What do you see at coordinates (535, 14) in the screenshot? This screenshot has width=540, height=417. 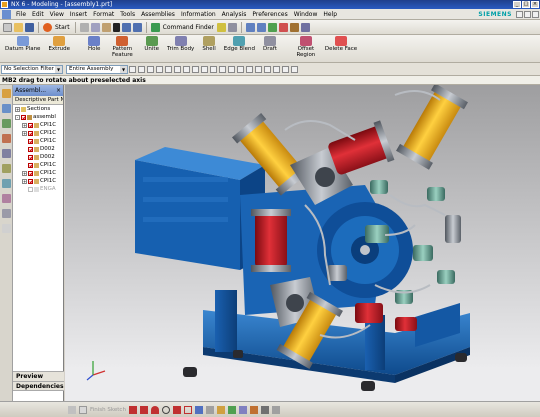 I see `doc-close-button` at bounding box center [535, 14].